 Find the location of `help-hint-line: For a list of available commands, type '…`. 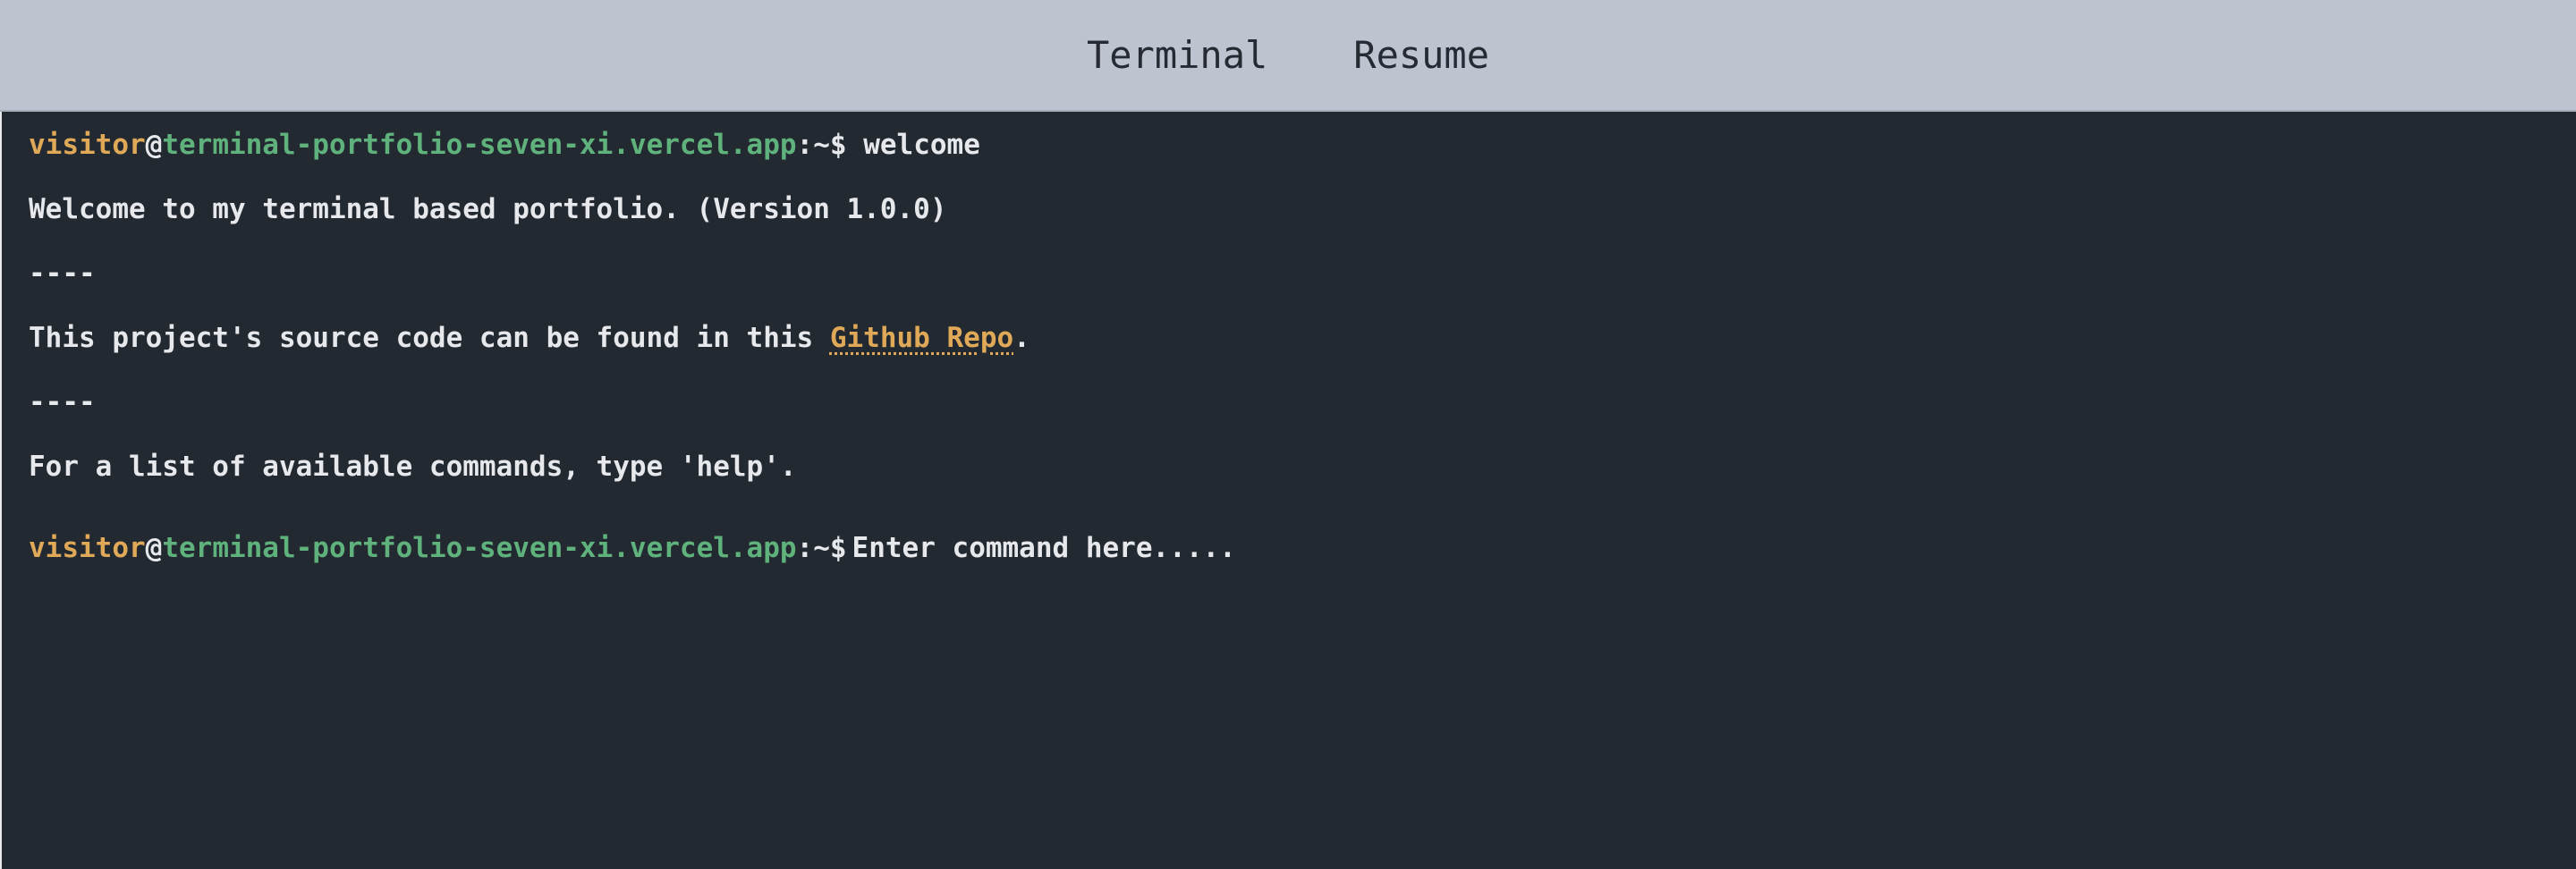

help-hint-line: For a list of available commands, type '… is located at coordinates (413, 467).